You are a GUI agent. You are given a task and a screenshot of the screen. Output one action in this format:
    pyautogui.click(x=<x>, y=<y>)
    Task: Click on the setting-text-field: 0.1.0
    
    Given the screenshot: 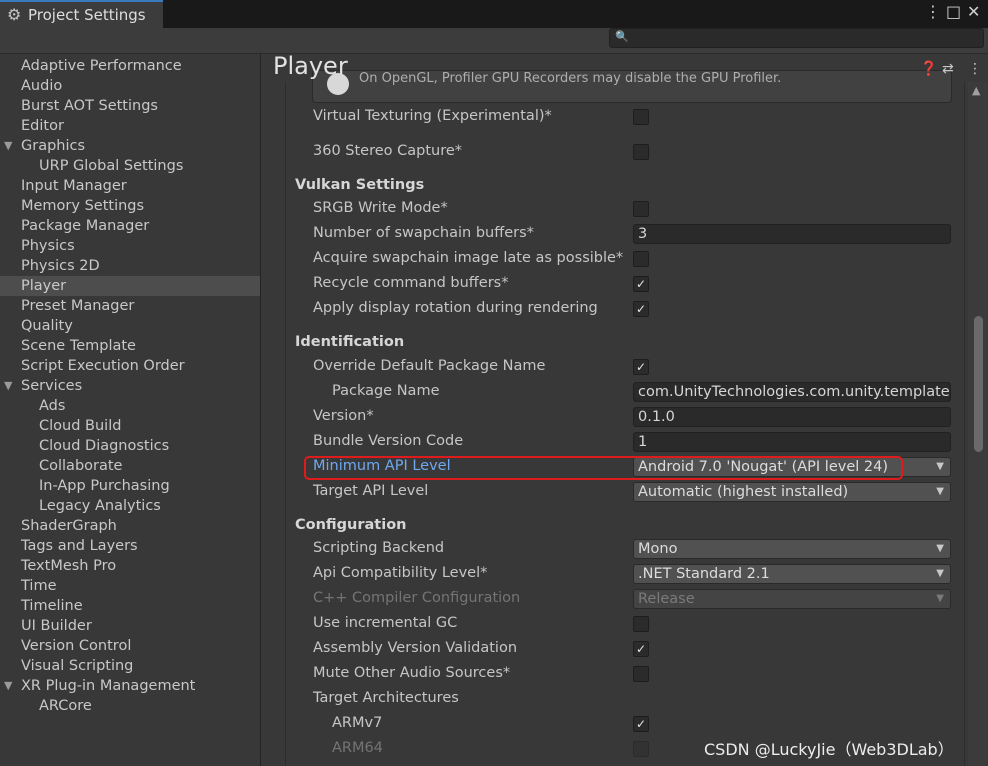 What is the action you would take?
    pyautogui.click(x=792, y=417)
    